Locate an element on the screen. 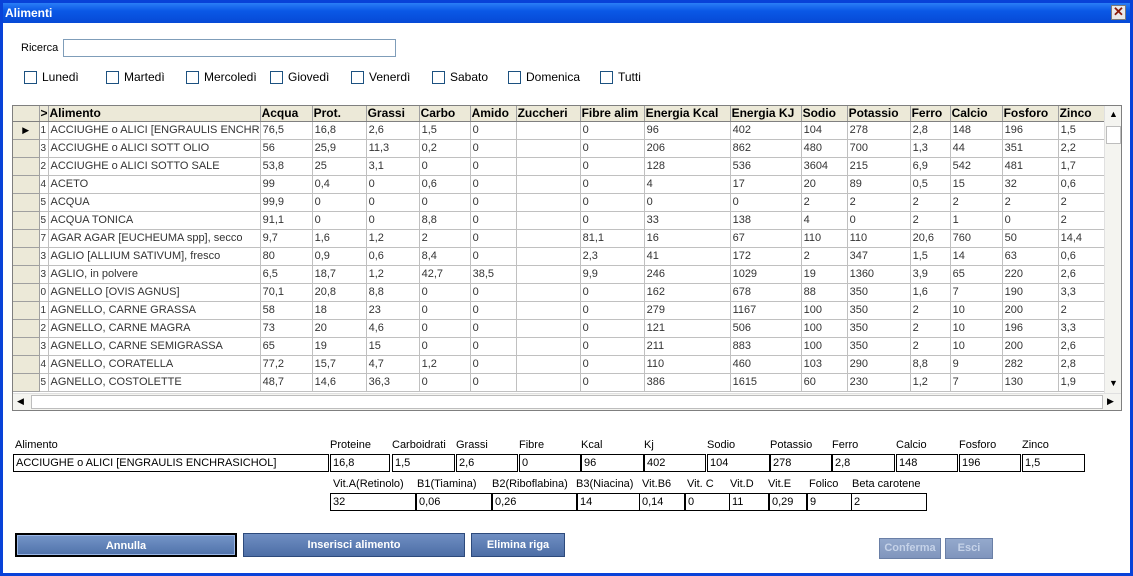 The height and width of the screenshot is (576, 1133). table-cell: 506 is located at coordinates (766, 328).